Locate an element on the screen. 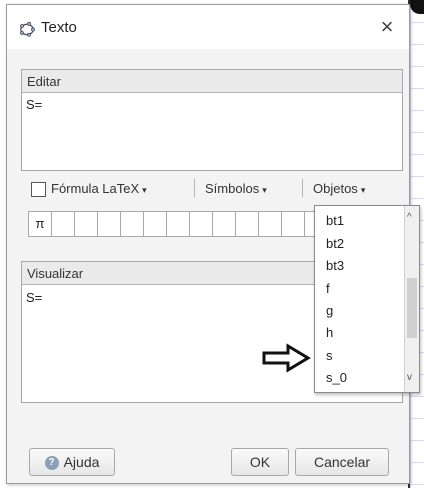  edit-label: Editar is located at coordinates (44, 81).